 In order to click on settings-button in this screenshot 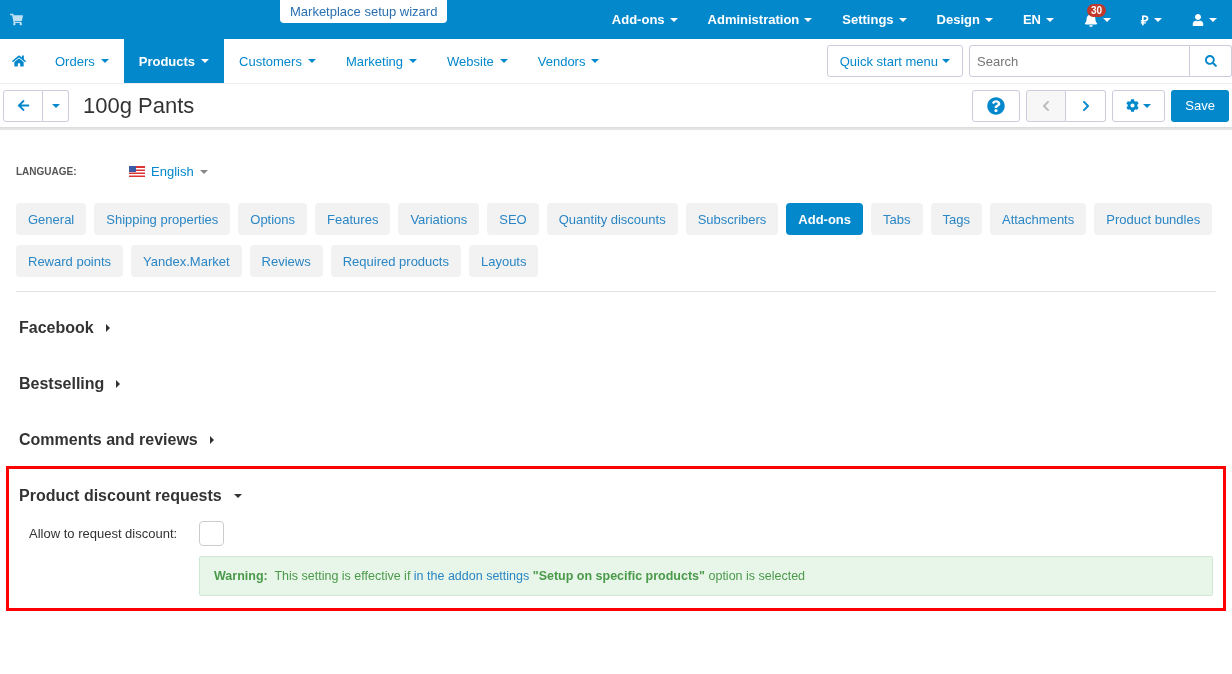, I will do `click(1139, 105)`.